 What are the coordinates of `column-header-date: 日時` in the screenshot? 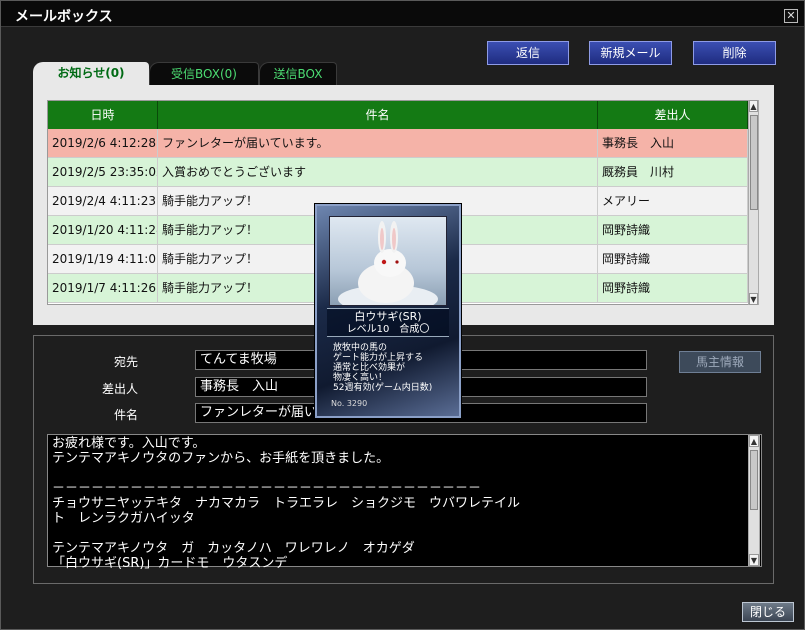 It's located at (103, 115).